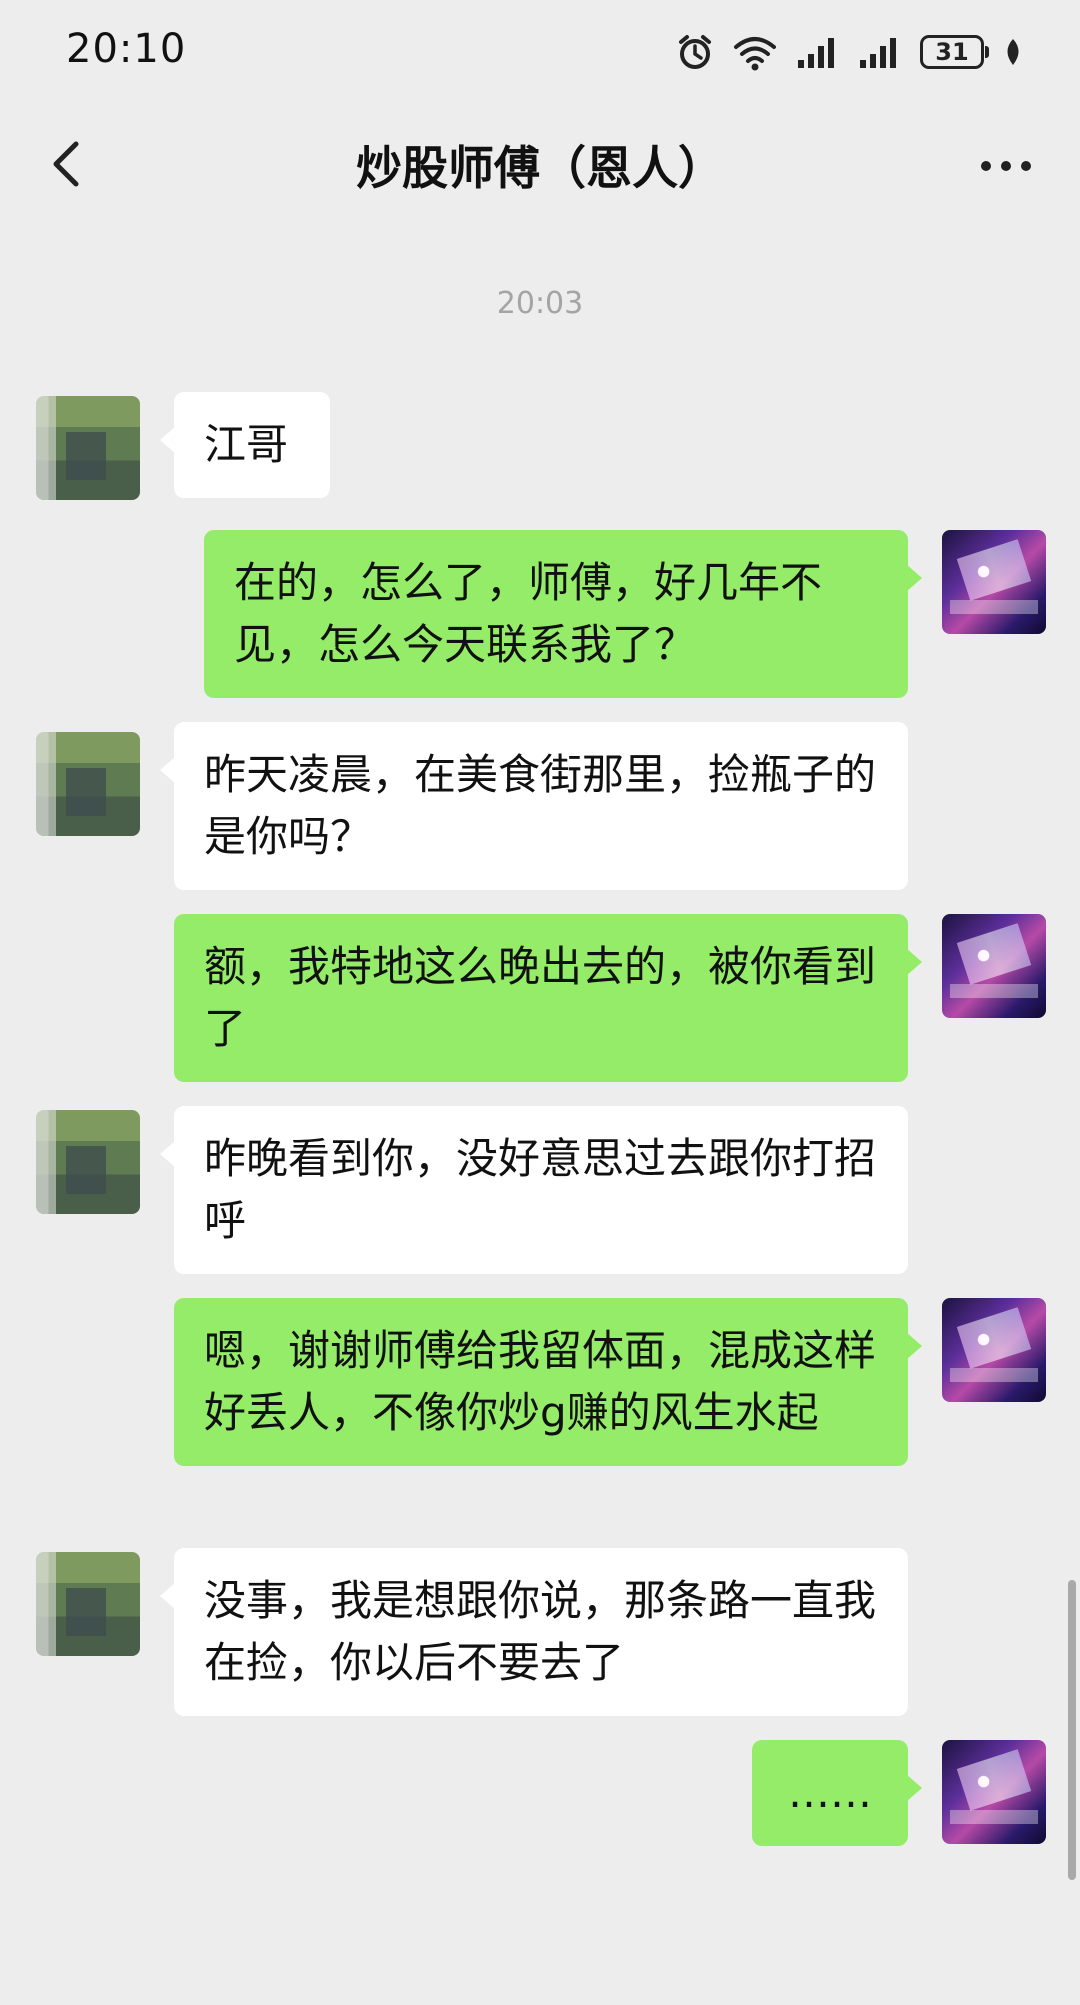  I want to click on leaf-icon, so click(1013, 52).